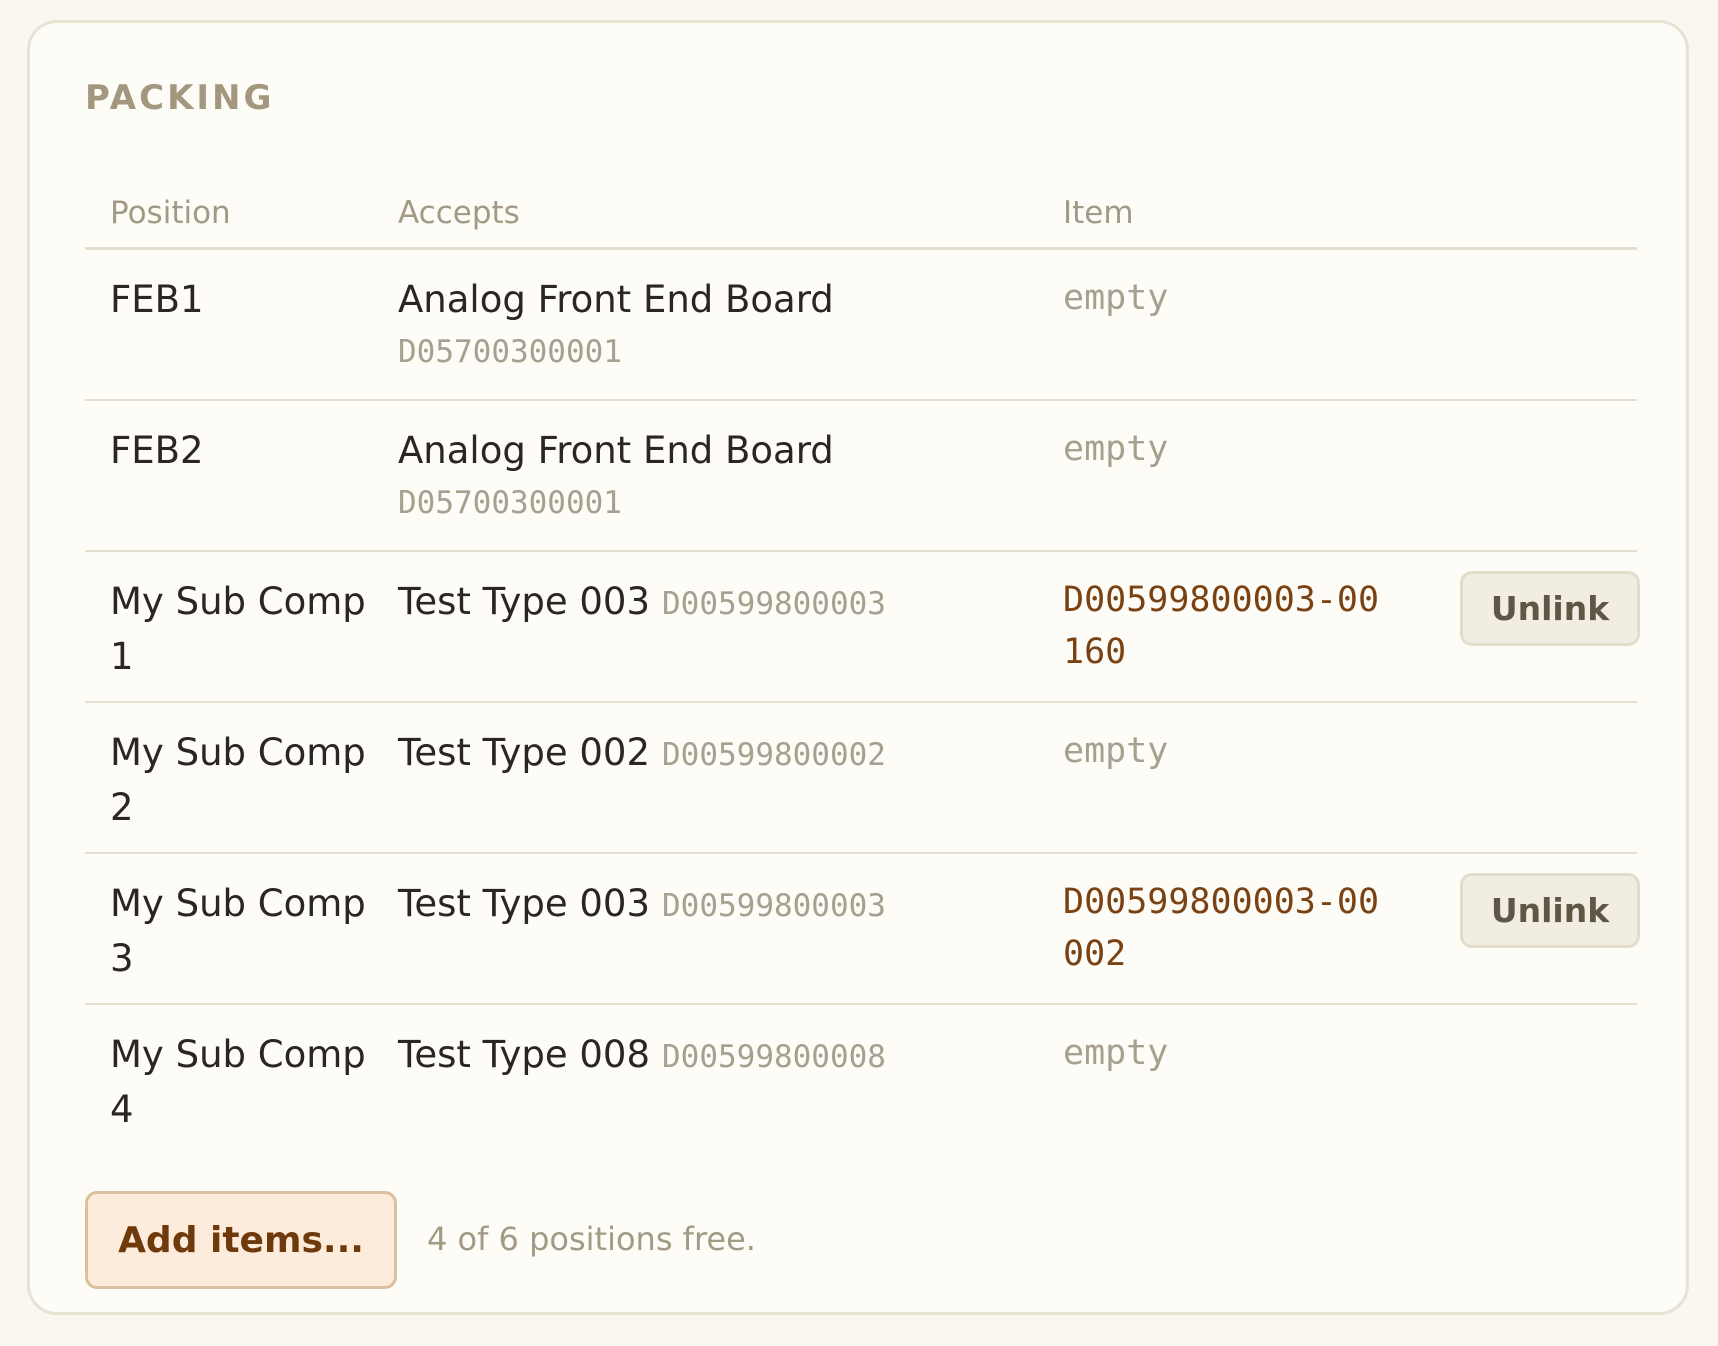 This screenshot has height=1346, width=1718. What do you see at coordinates (180, 98) in the screenshot?
I see `section-title: PACKING` at bounding box center [180, 98].